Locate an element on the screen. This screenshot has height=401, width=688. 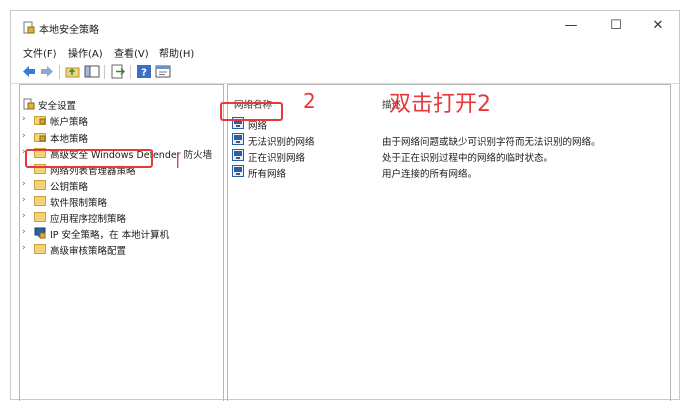
menu-file: 文件(F) is located at coordinates (40, 52).